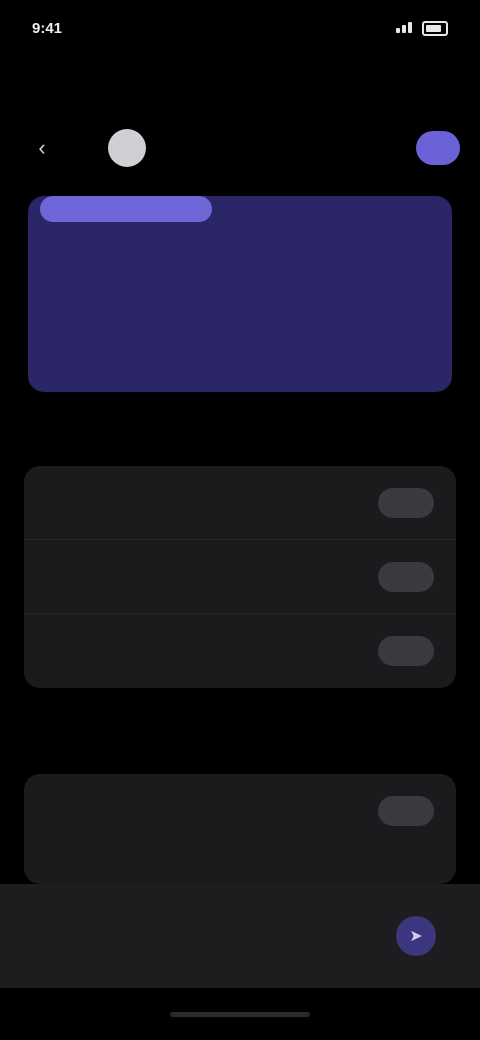 This screenshot has height=1040, width=480. I want to click on status-icons, so click(422, 28).